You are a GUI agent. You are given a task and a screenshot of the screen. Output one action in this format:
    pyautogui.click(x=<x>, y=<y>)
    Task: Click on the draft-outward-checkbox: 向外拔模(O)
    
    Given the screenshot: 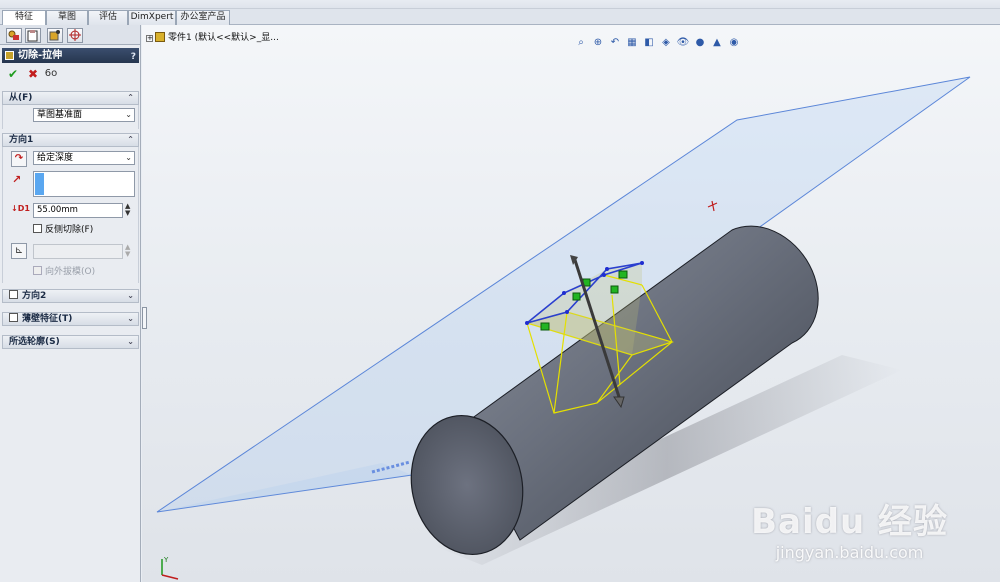 What is the action you would take?
    pyautogui.click(x=64, y=272)
    